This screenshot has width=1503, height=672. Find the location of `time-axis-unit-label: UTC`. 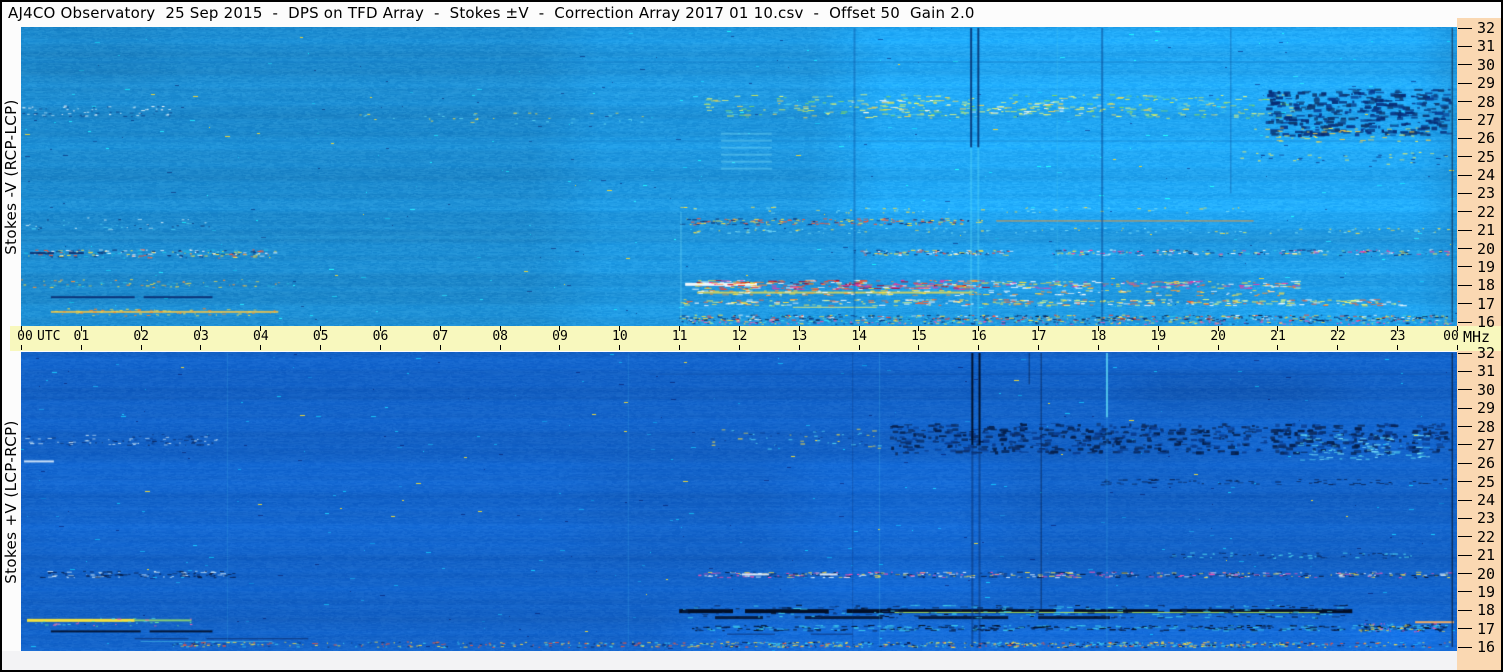

time-axis-unit-label: UTC is located at coordinates (49, 336).